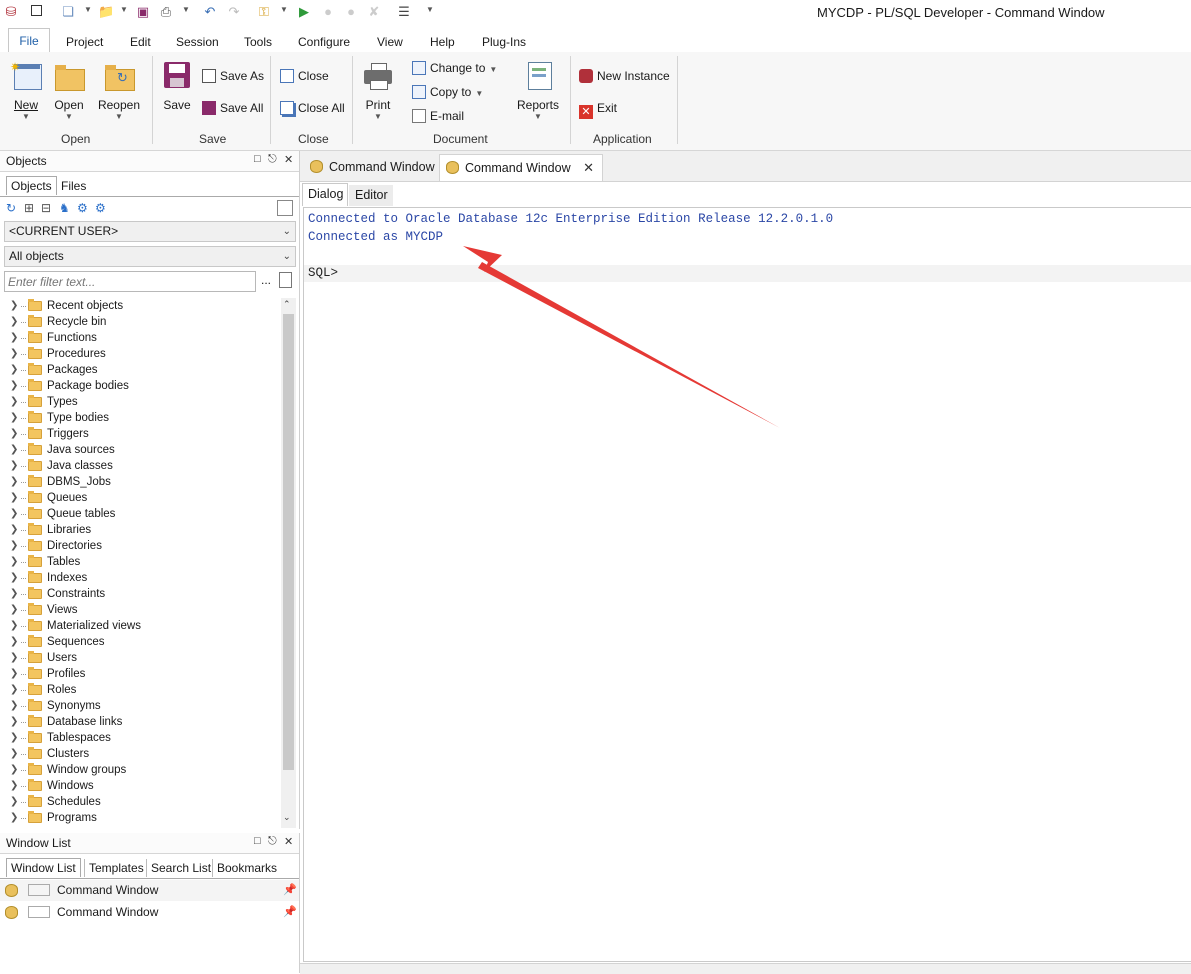 This screenshot has height=974, width=1191. What do you see at coordinates (629, 345) in the screenshot?
I see `arrow-shaft` at bounding box center [629, 345].